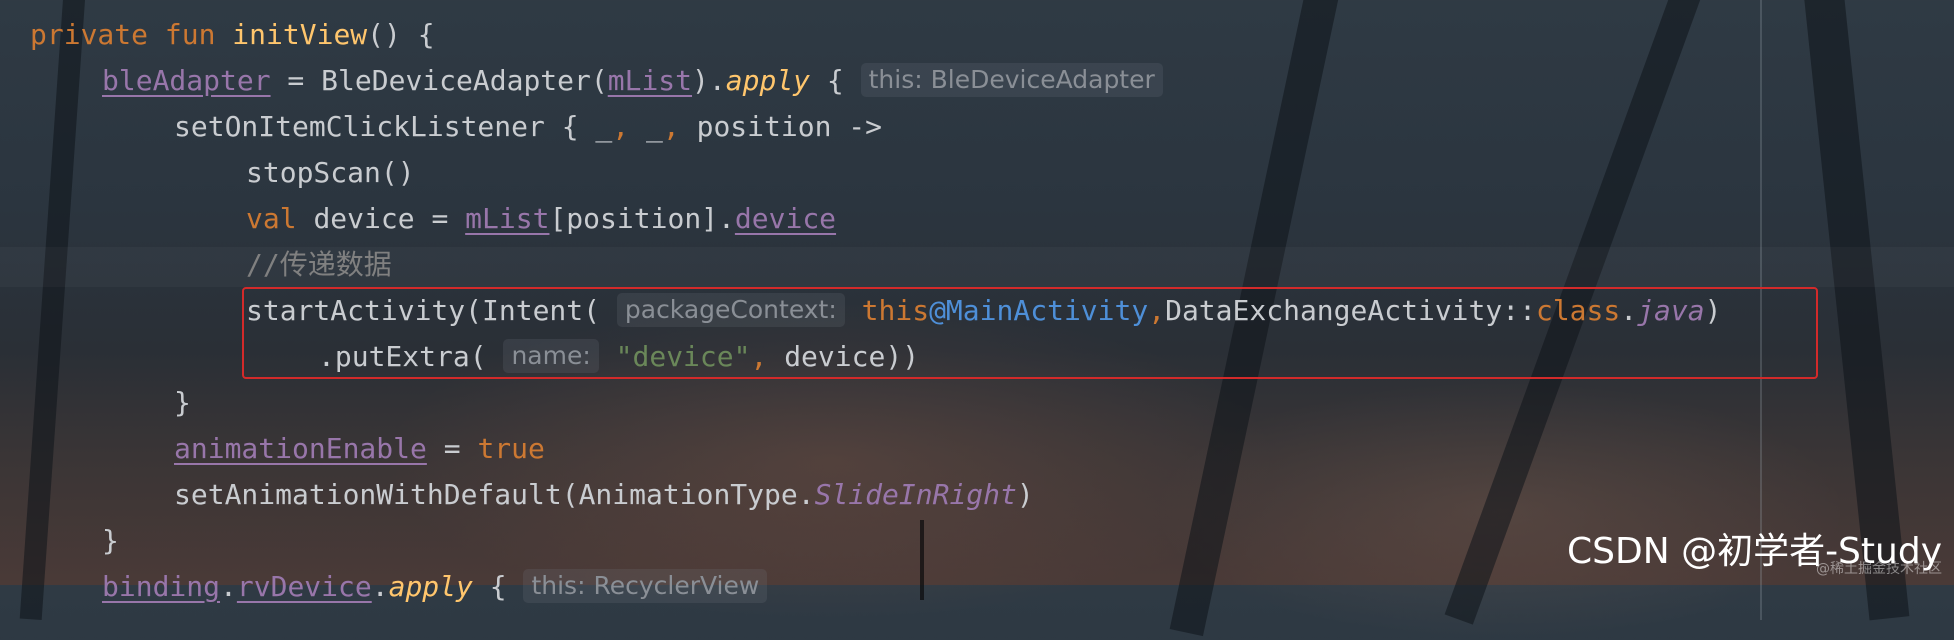 The image size is (1954, 640). I want to click on code-token: //传递数据, so click(319, 264).